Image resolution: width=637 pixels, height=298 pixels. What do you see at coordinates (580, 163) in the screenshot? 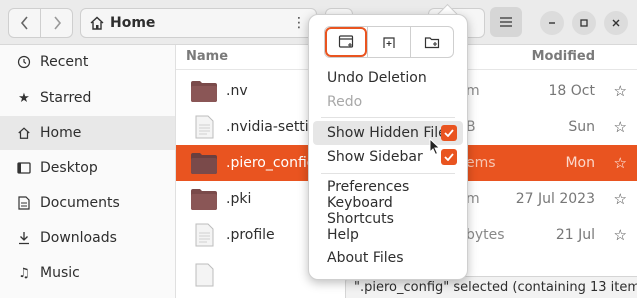
I see `file-modified: Mon` at bounding box center [580, 163].